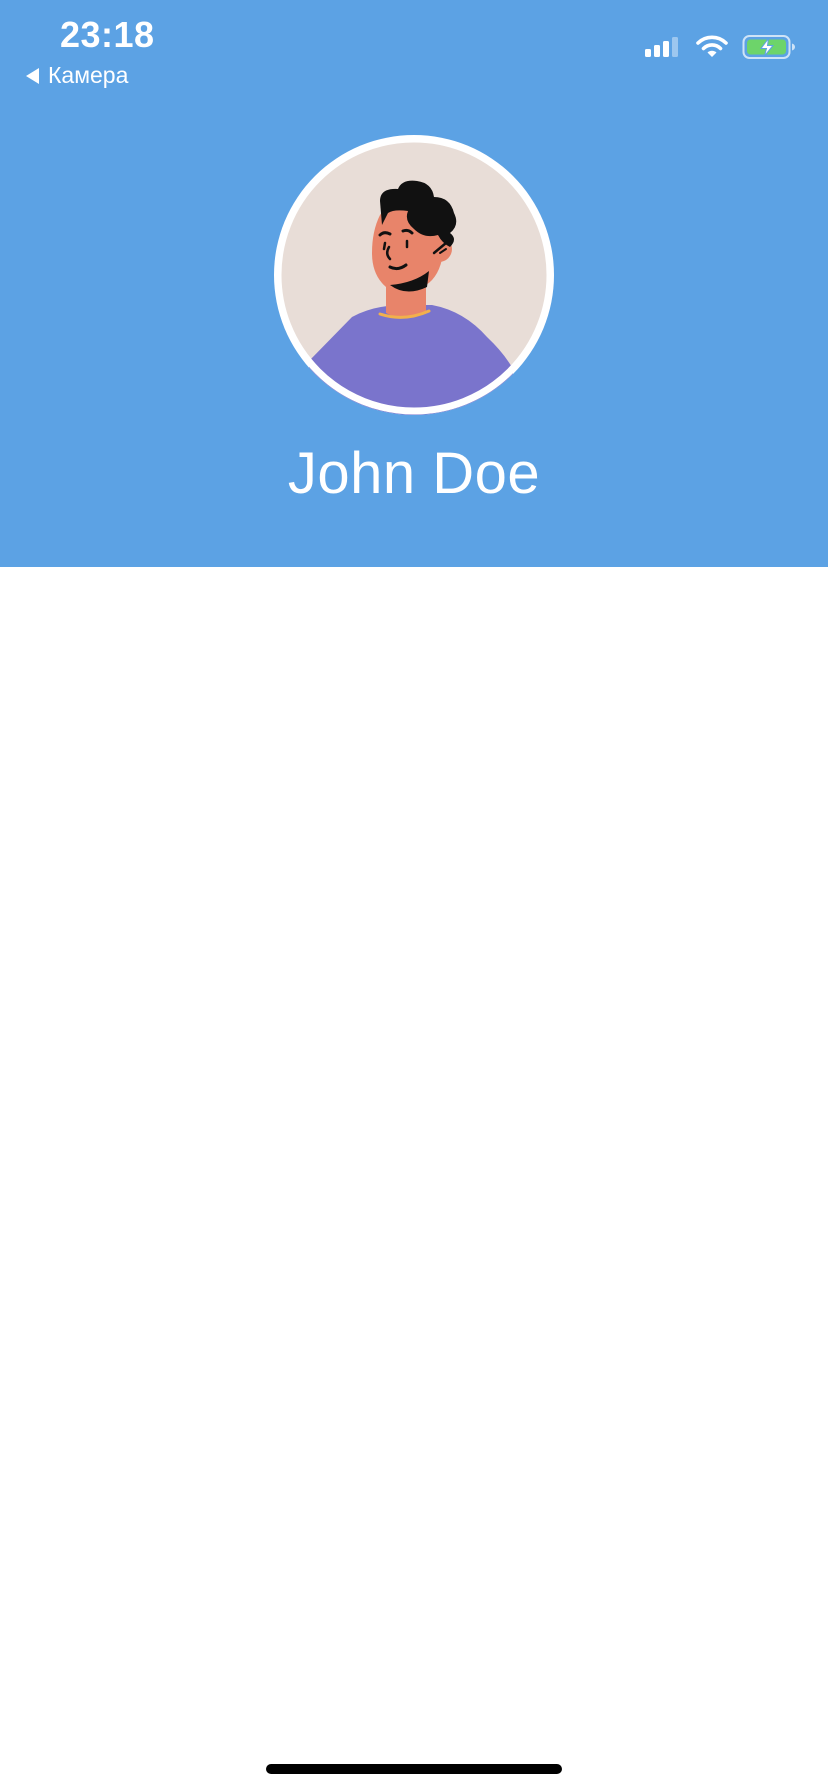 The width and height of the screenshot is (828, 1792). I want to click on back-to-camera-link: Камера, so click(77, 75).